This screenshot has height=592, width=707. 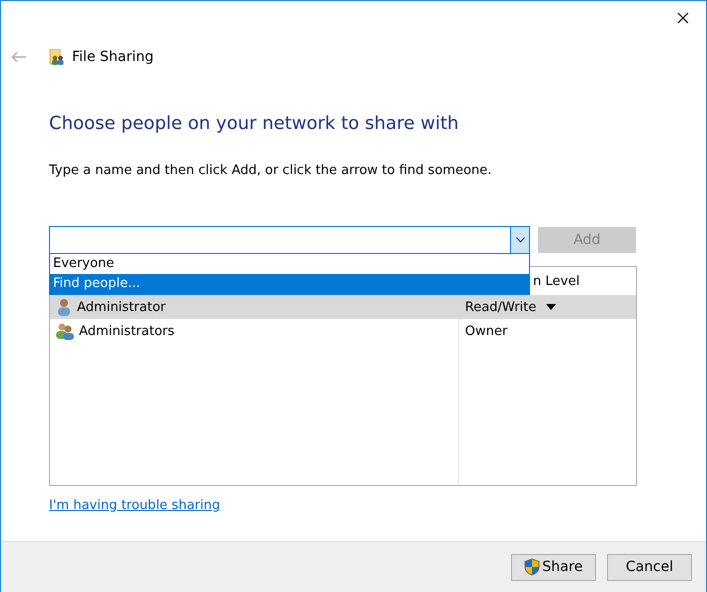 What do you see at coordinates (343, 307) in the screenshot?
I see `table-row: Administrator Read/Write` at bounding box center [343, 307].